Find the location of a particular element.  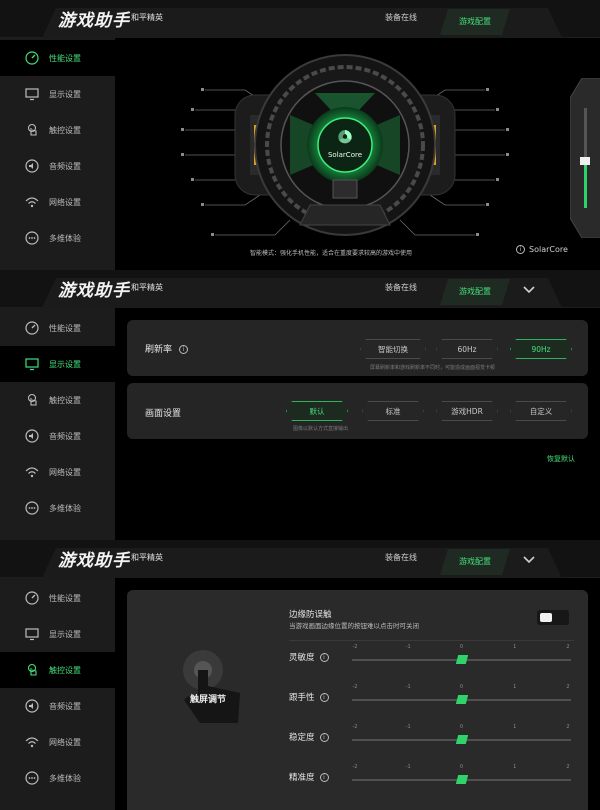

slider-label: 稳定度 i is located at coordinates (309, 737).